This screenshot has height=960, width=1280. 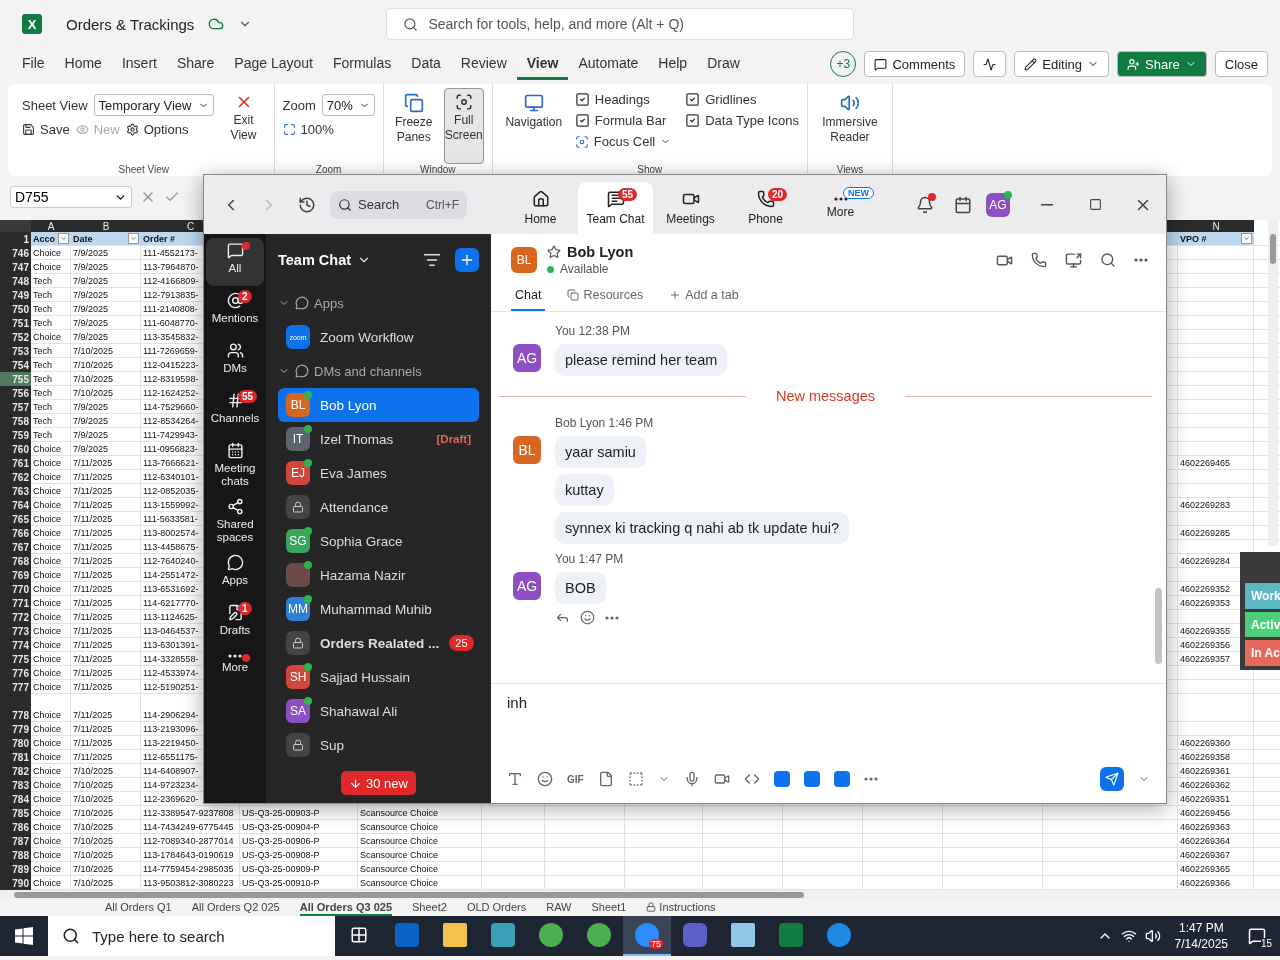 What do you see at coordinates (235, 465) in the screenshot?
I see `rail-item: Meeting chats` at bounding box center [235, 465].